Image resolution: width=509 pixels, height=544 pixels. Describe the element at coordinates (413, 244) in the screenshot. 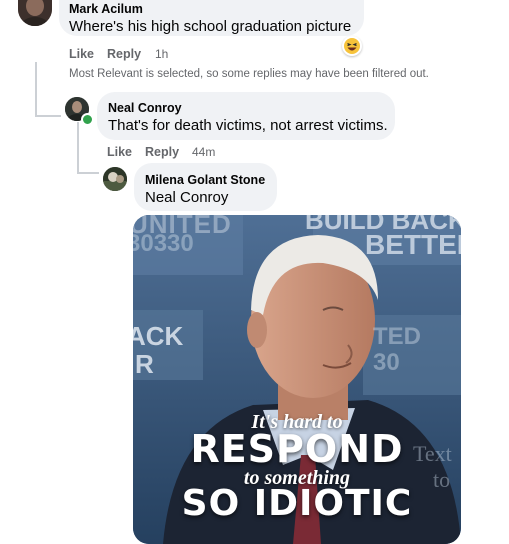

I see `background-sign-text: BETTER` at that location.